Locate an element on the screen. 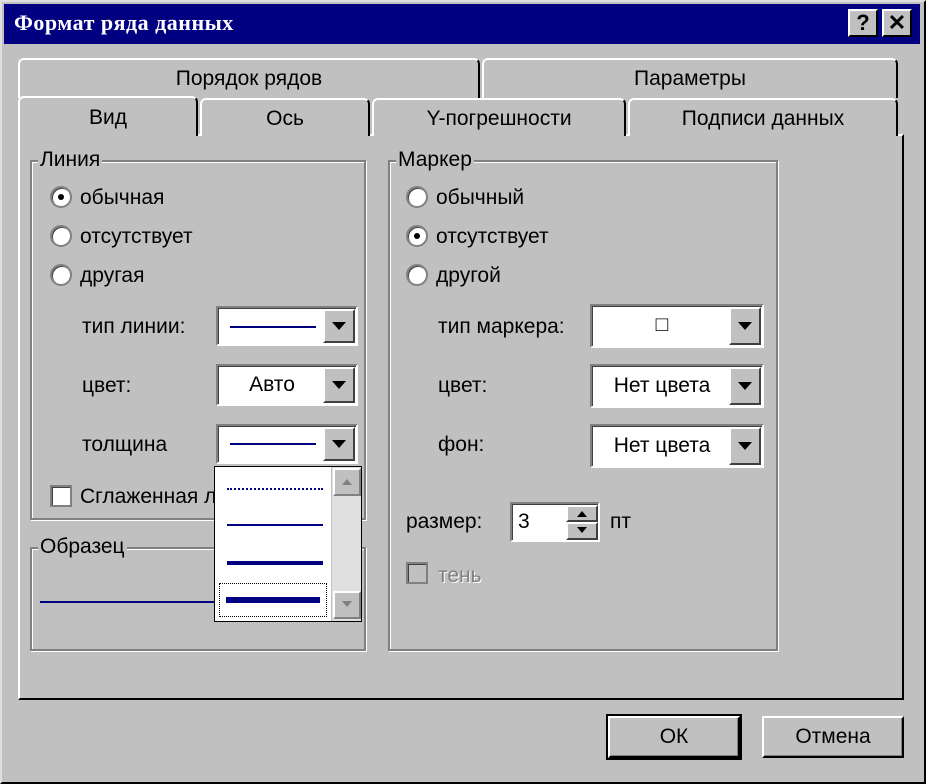 This screenshot has width=926, height=784. smoothed-line-label: Сглаженная л is located at coordinates (148, 496).